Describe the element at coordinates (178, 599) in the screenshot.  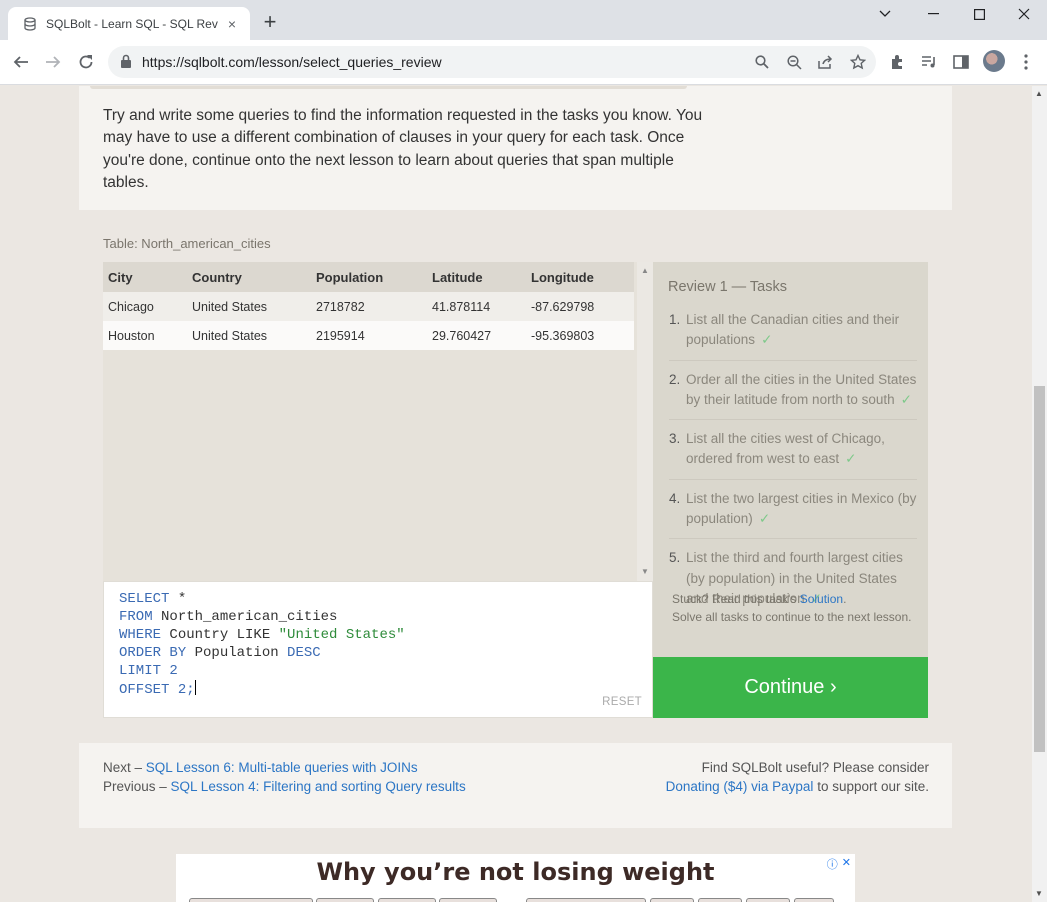
I see `sql-text: *` at that location.